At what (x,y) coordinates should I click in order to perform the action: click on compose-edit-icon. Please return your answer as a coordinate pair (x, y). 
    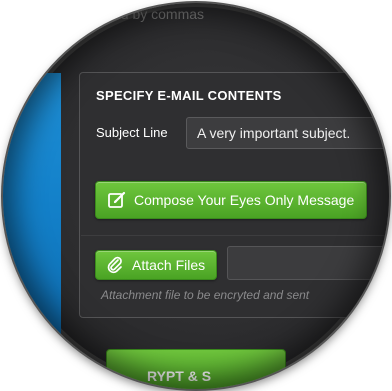
    Looking at the image, I should click on (117, 200).